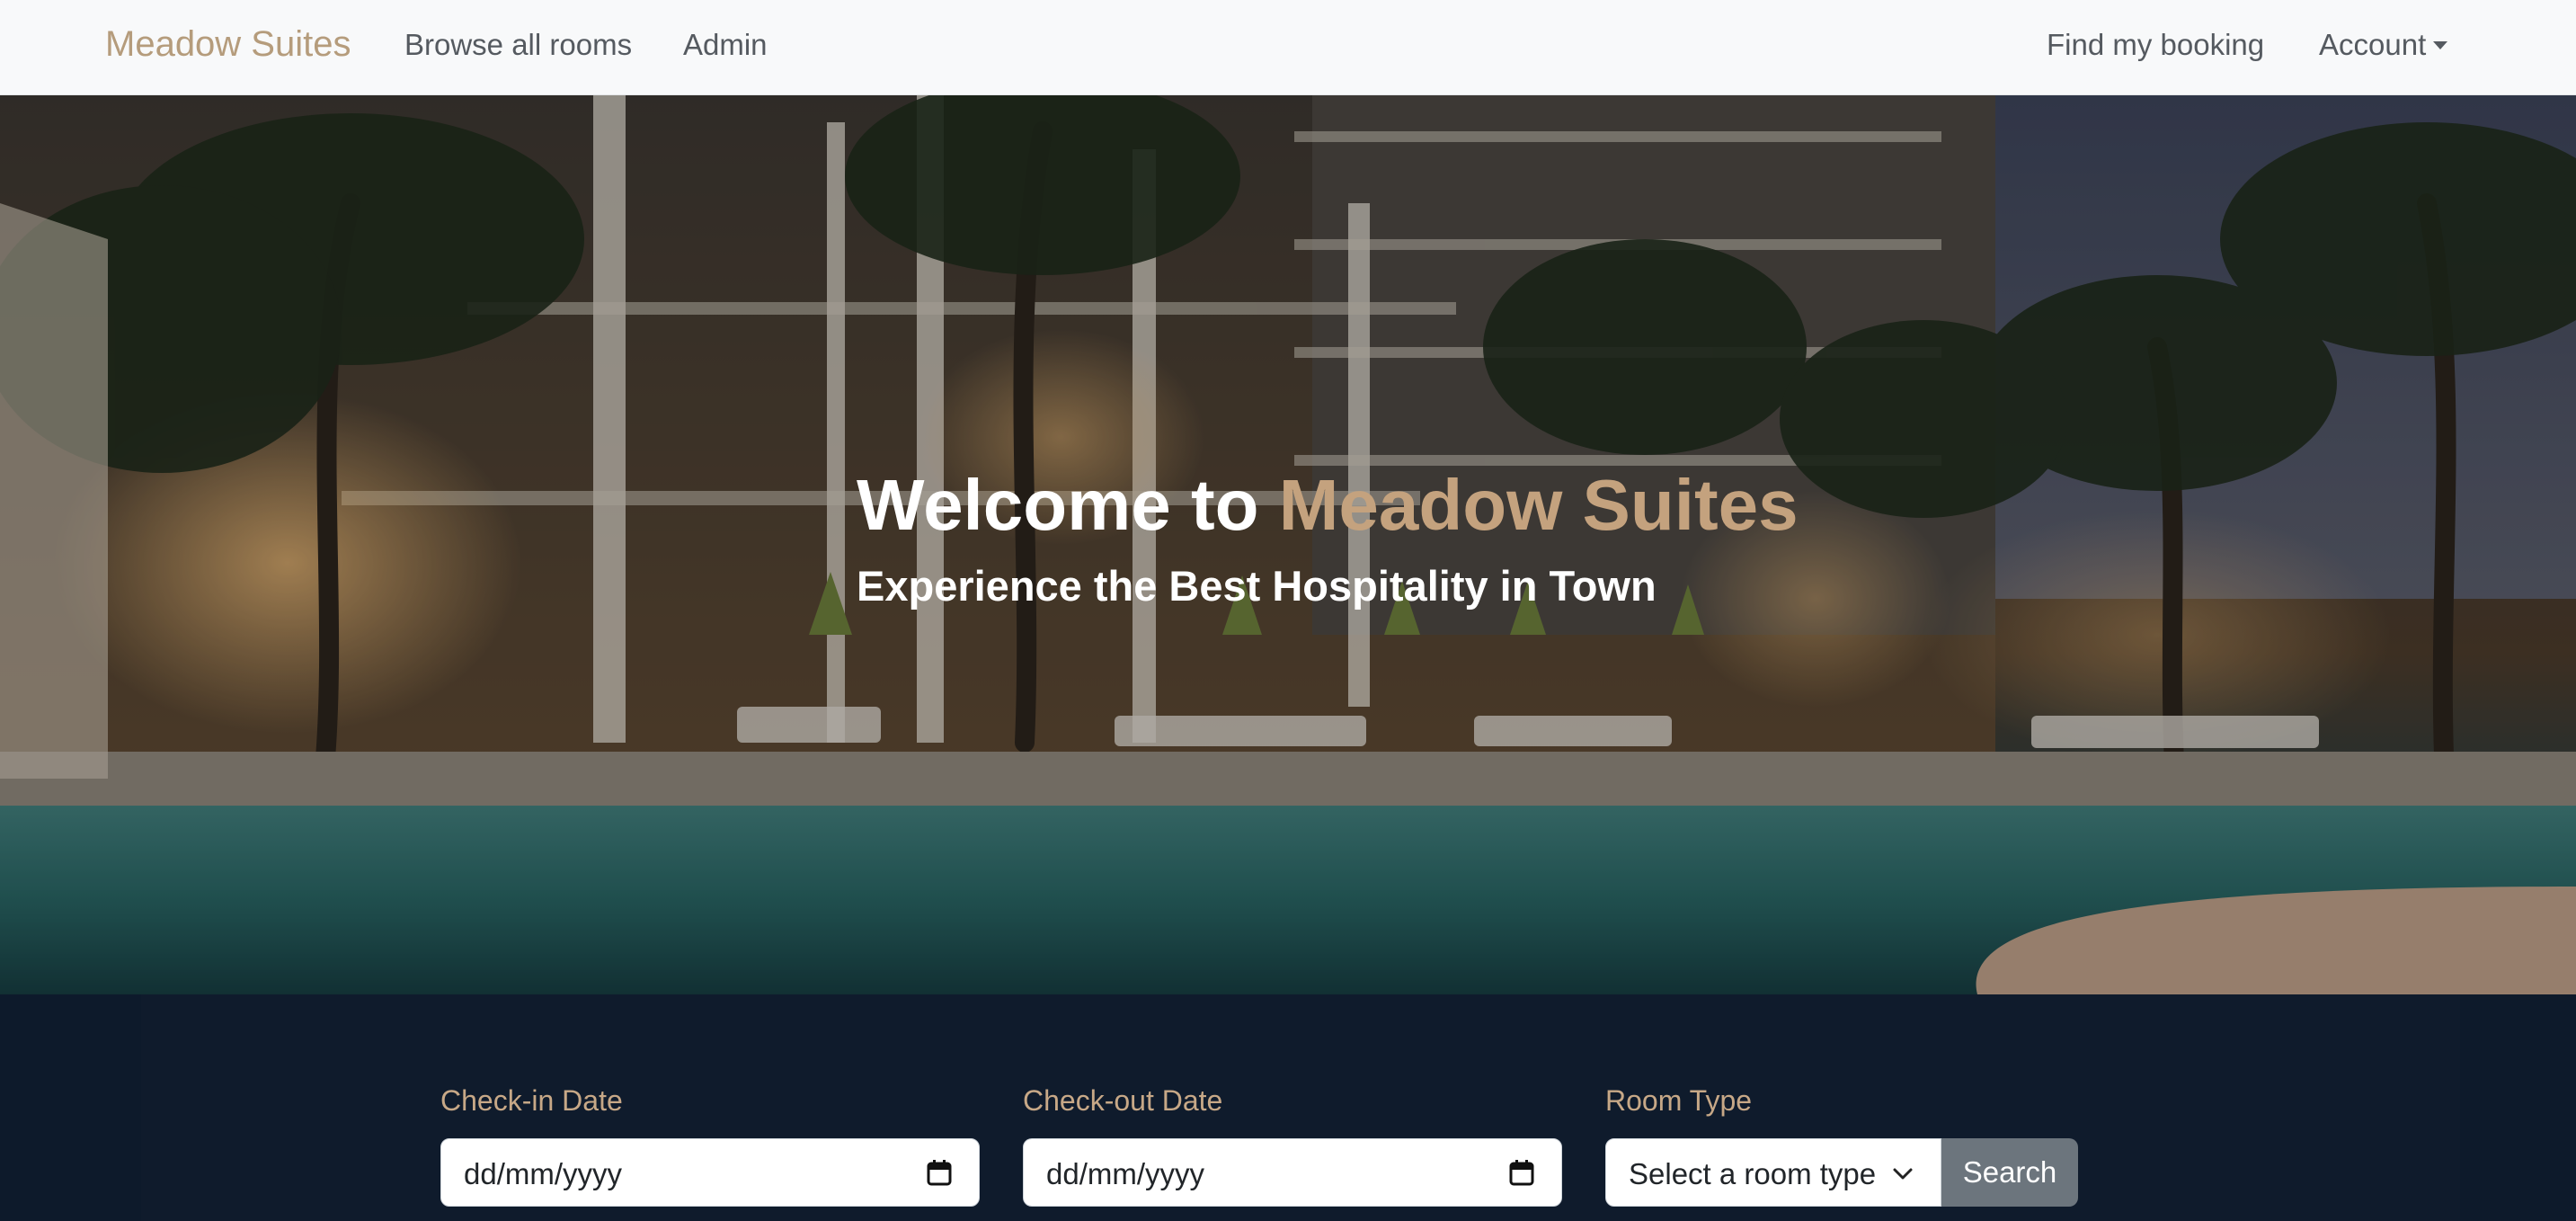 Image resolution: width=2576 pixels, height=1221 pixels. Describe the element at coordinates (2155, 45) in the screenshot. I see `nav-find-my-booking: Find my booking` at that location.